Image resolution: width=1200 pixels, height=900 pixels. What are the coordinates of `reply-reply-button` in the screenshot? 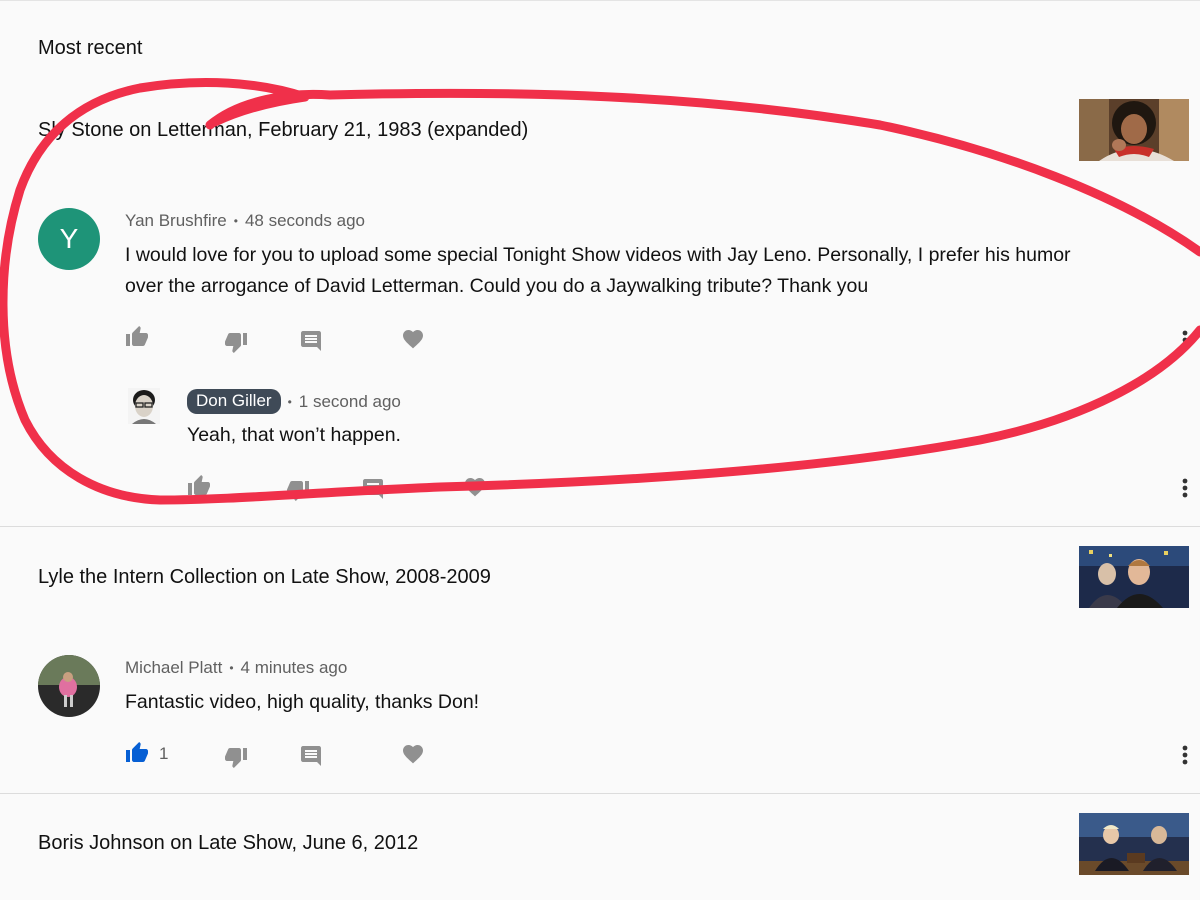 It's located at (373, 489).